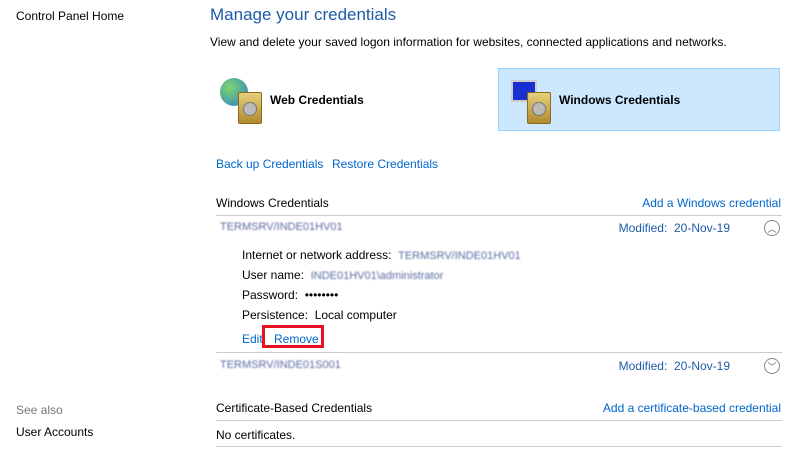  What do you see at coordinates (533, 100) in the screenshot?
I see `windows-credentials-icon` at bounding box center [533, 100].